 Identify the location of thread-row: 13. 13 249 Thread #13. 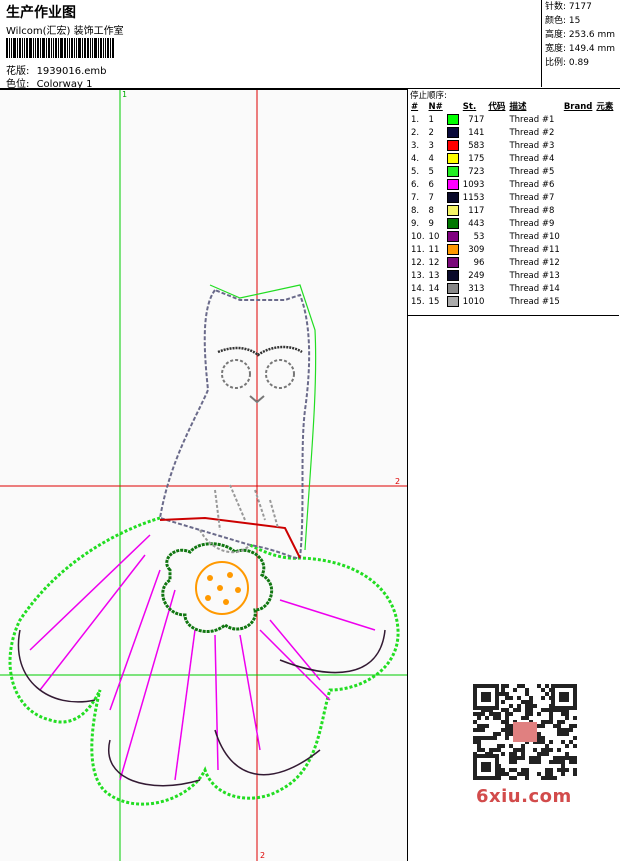
(512, 276).